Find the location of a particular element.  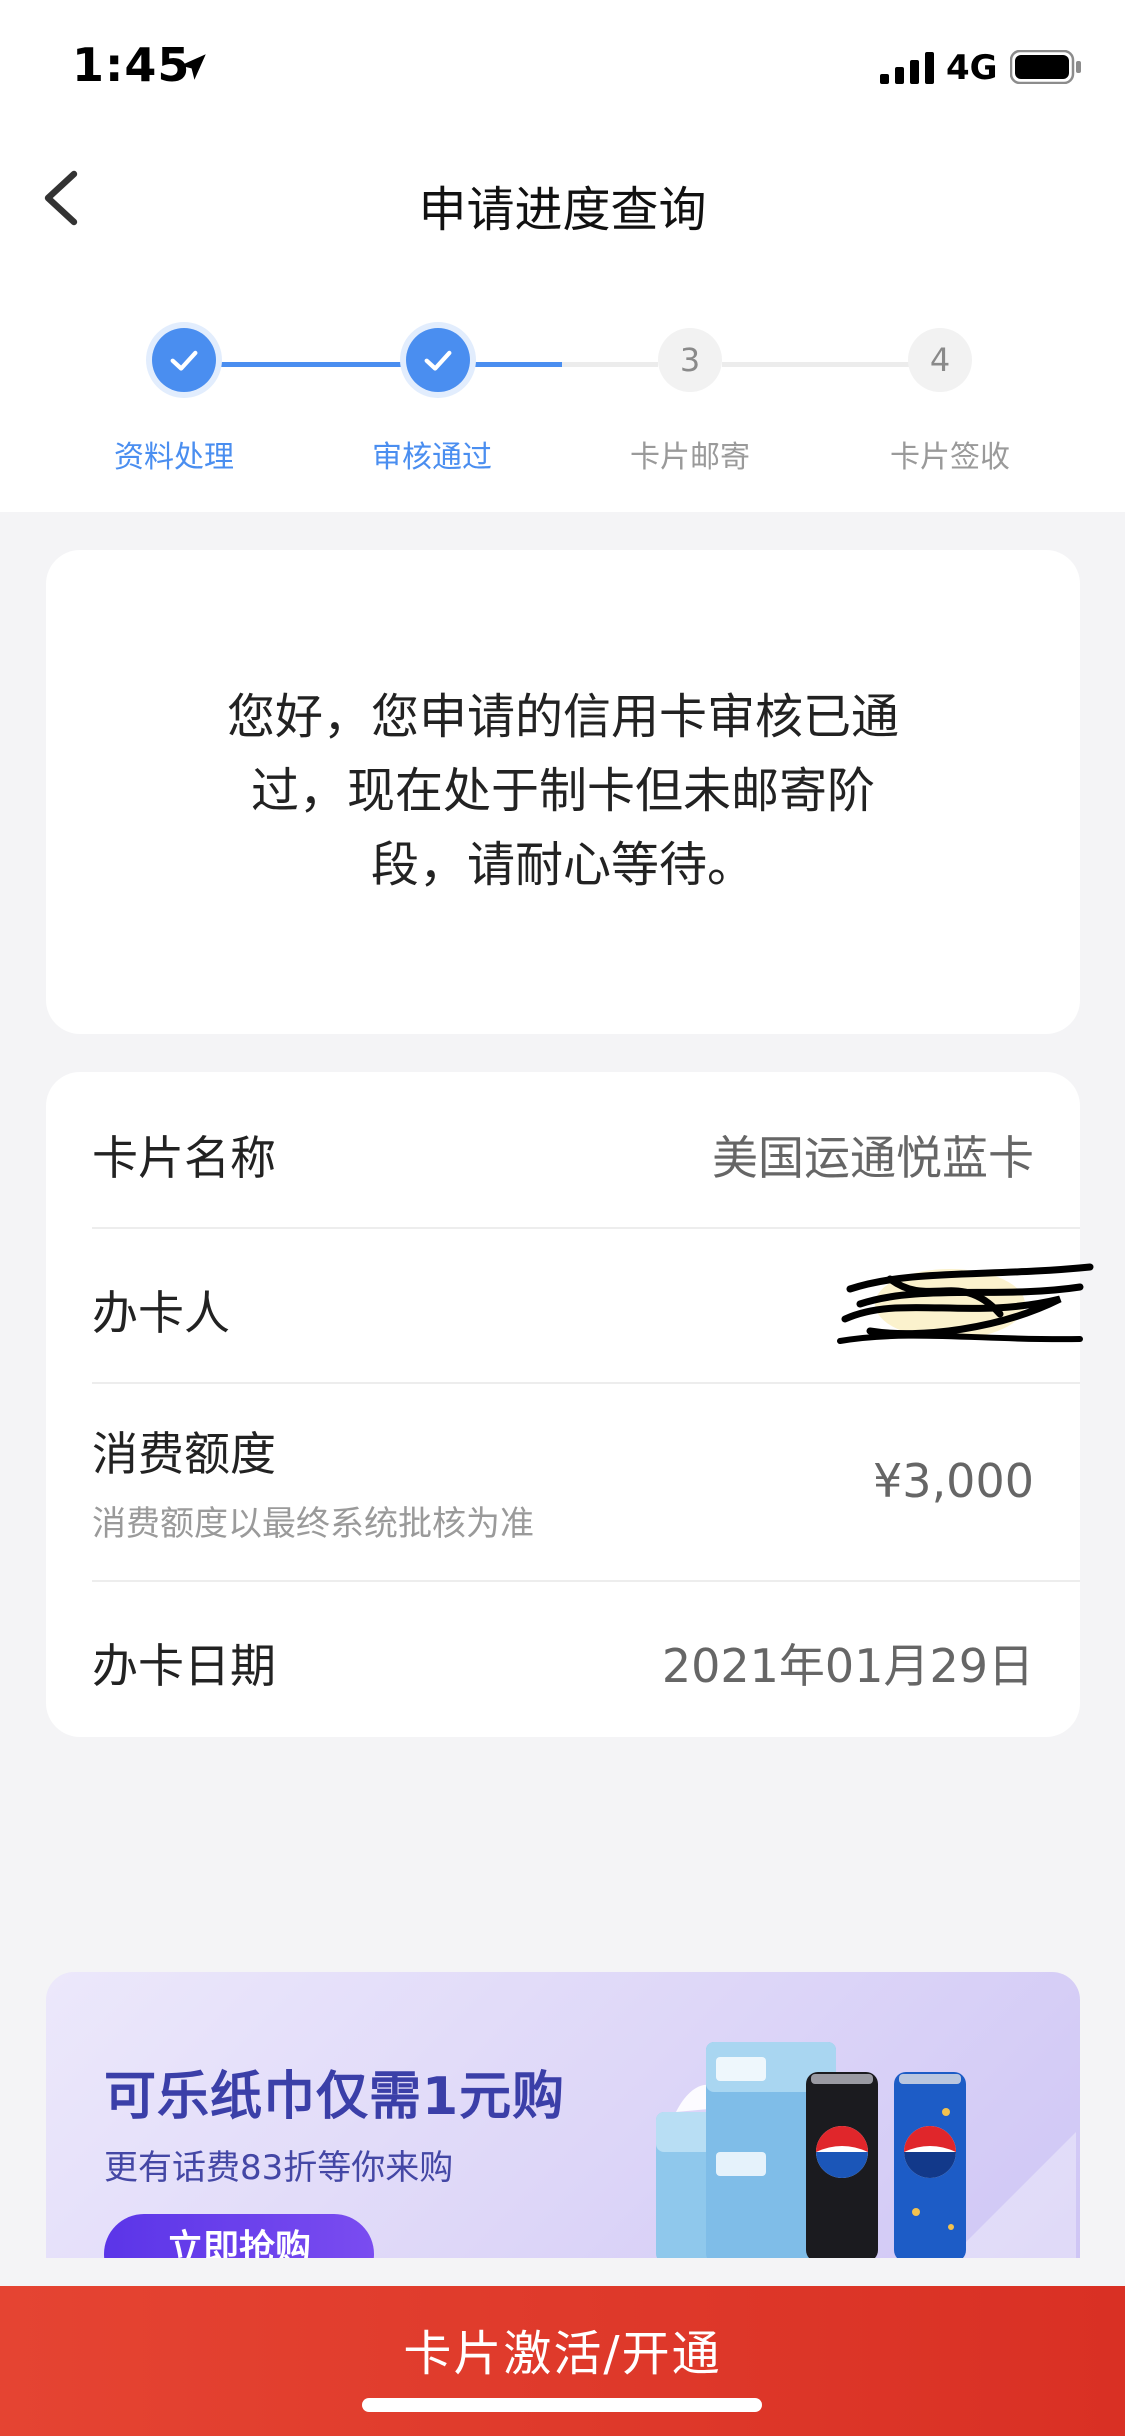

battery-icon is located at coordinates (1045, 67).